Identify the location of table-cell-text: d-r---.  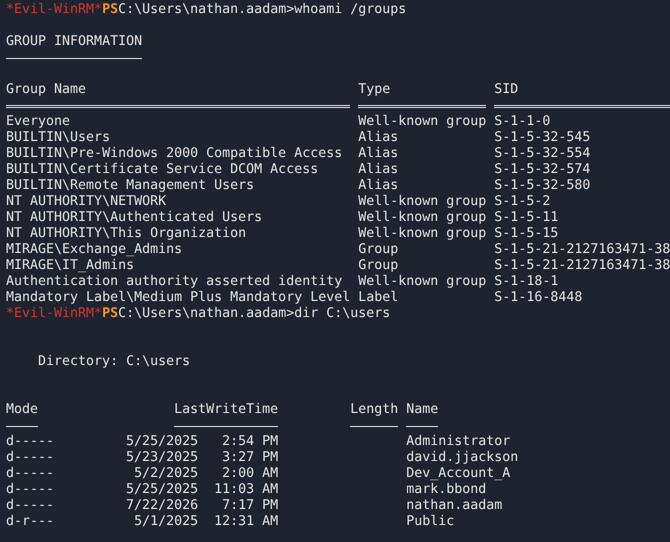
(31, 522).